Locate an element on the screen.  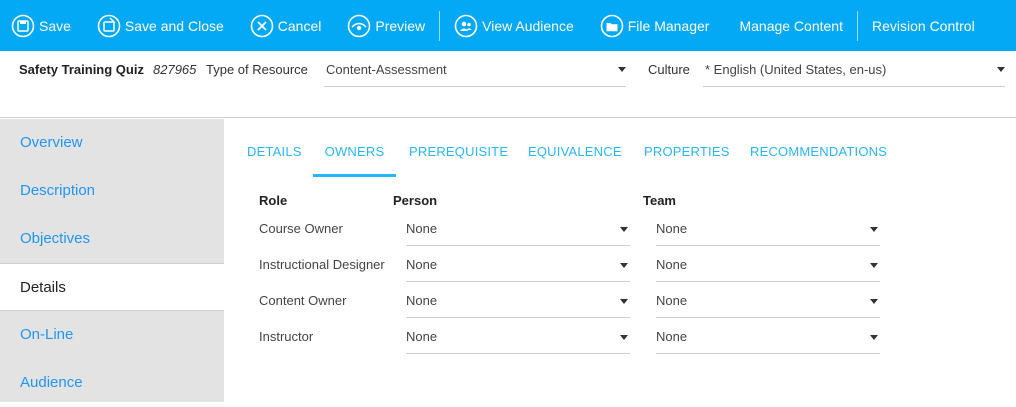
person-column-header: Person is located at coordinates (415, 200).